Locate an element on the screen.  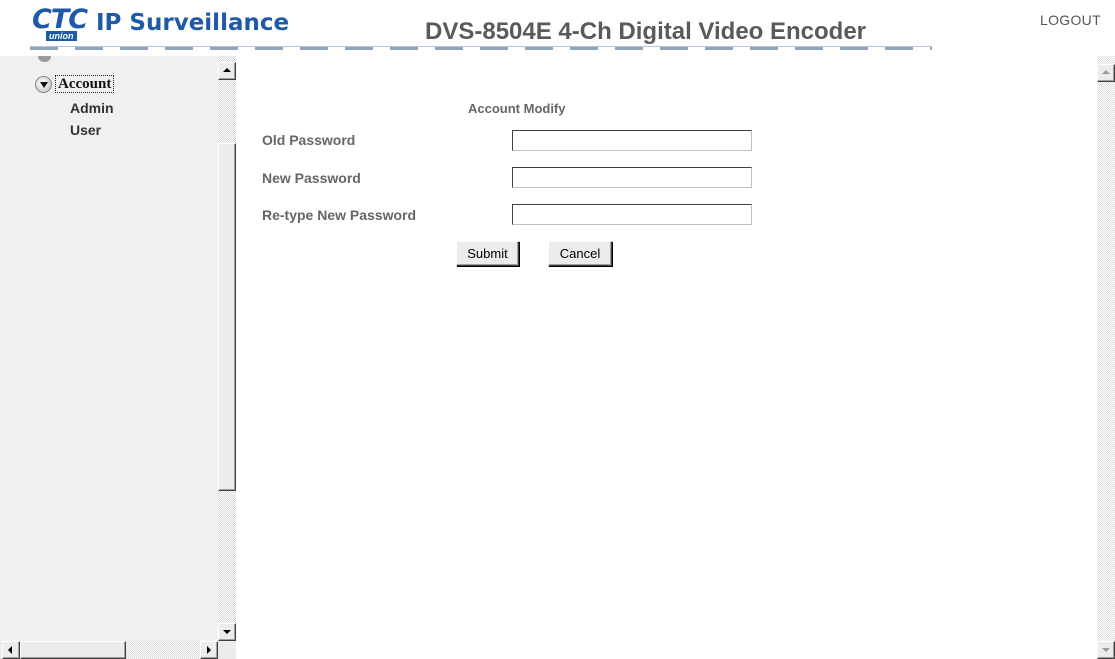
nav-horizontal-scrollbar is located at coordinates (109, 650).